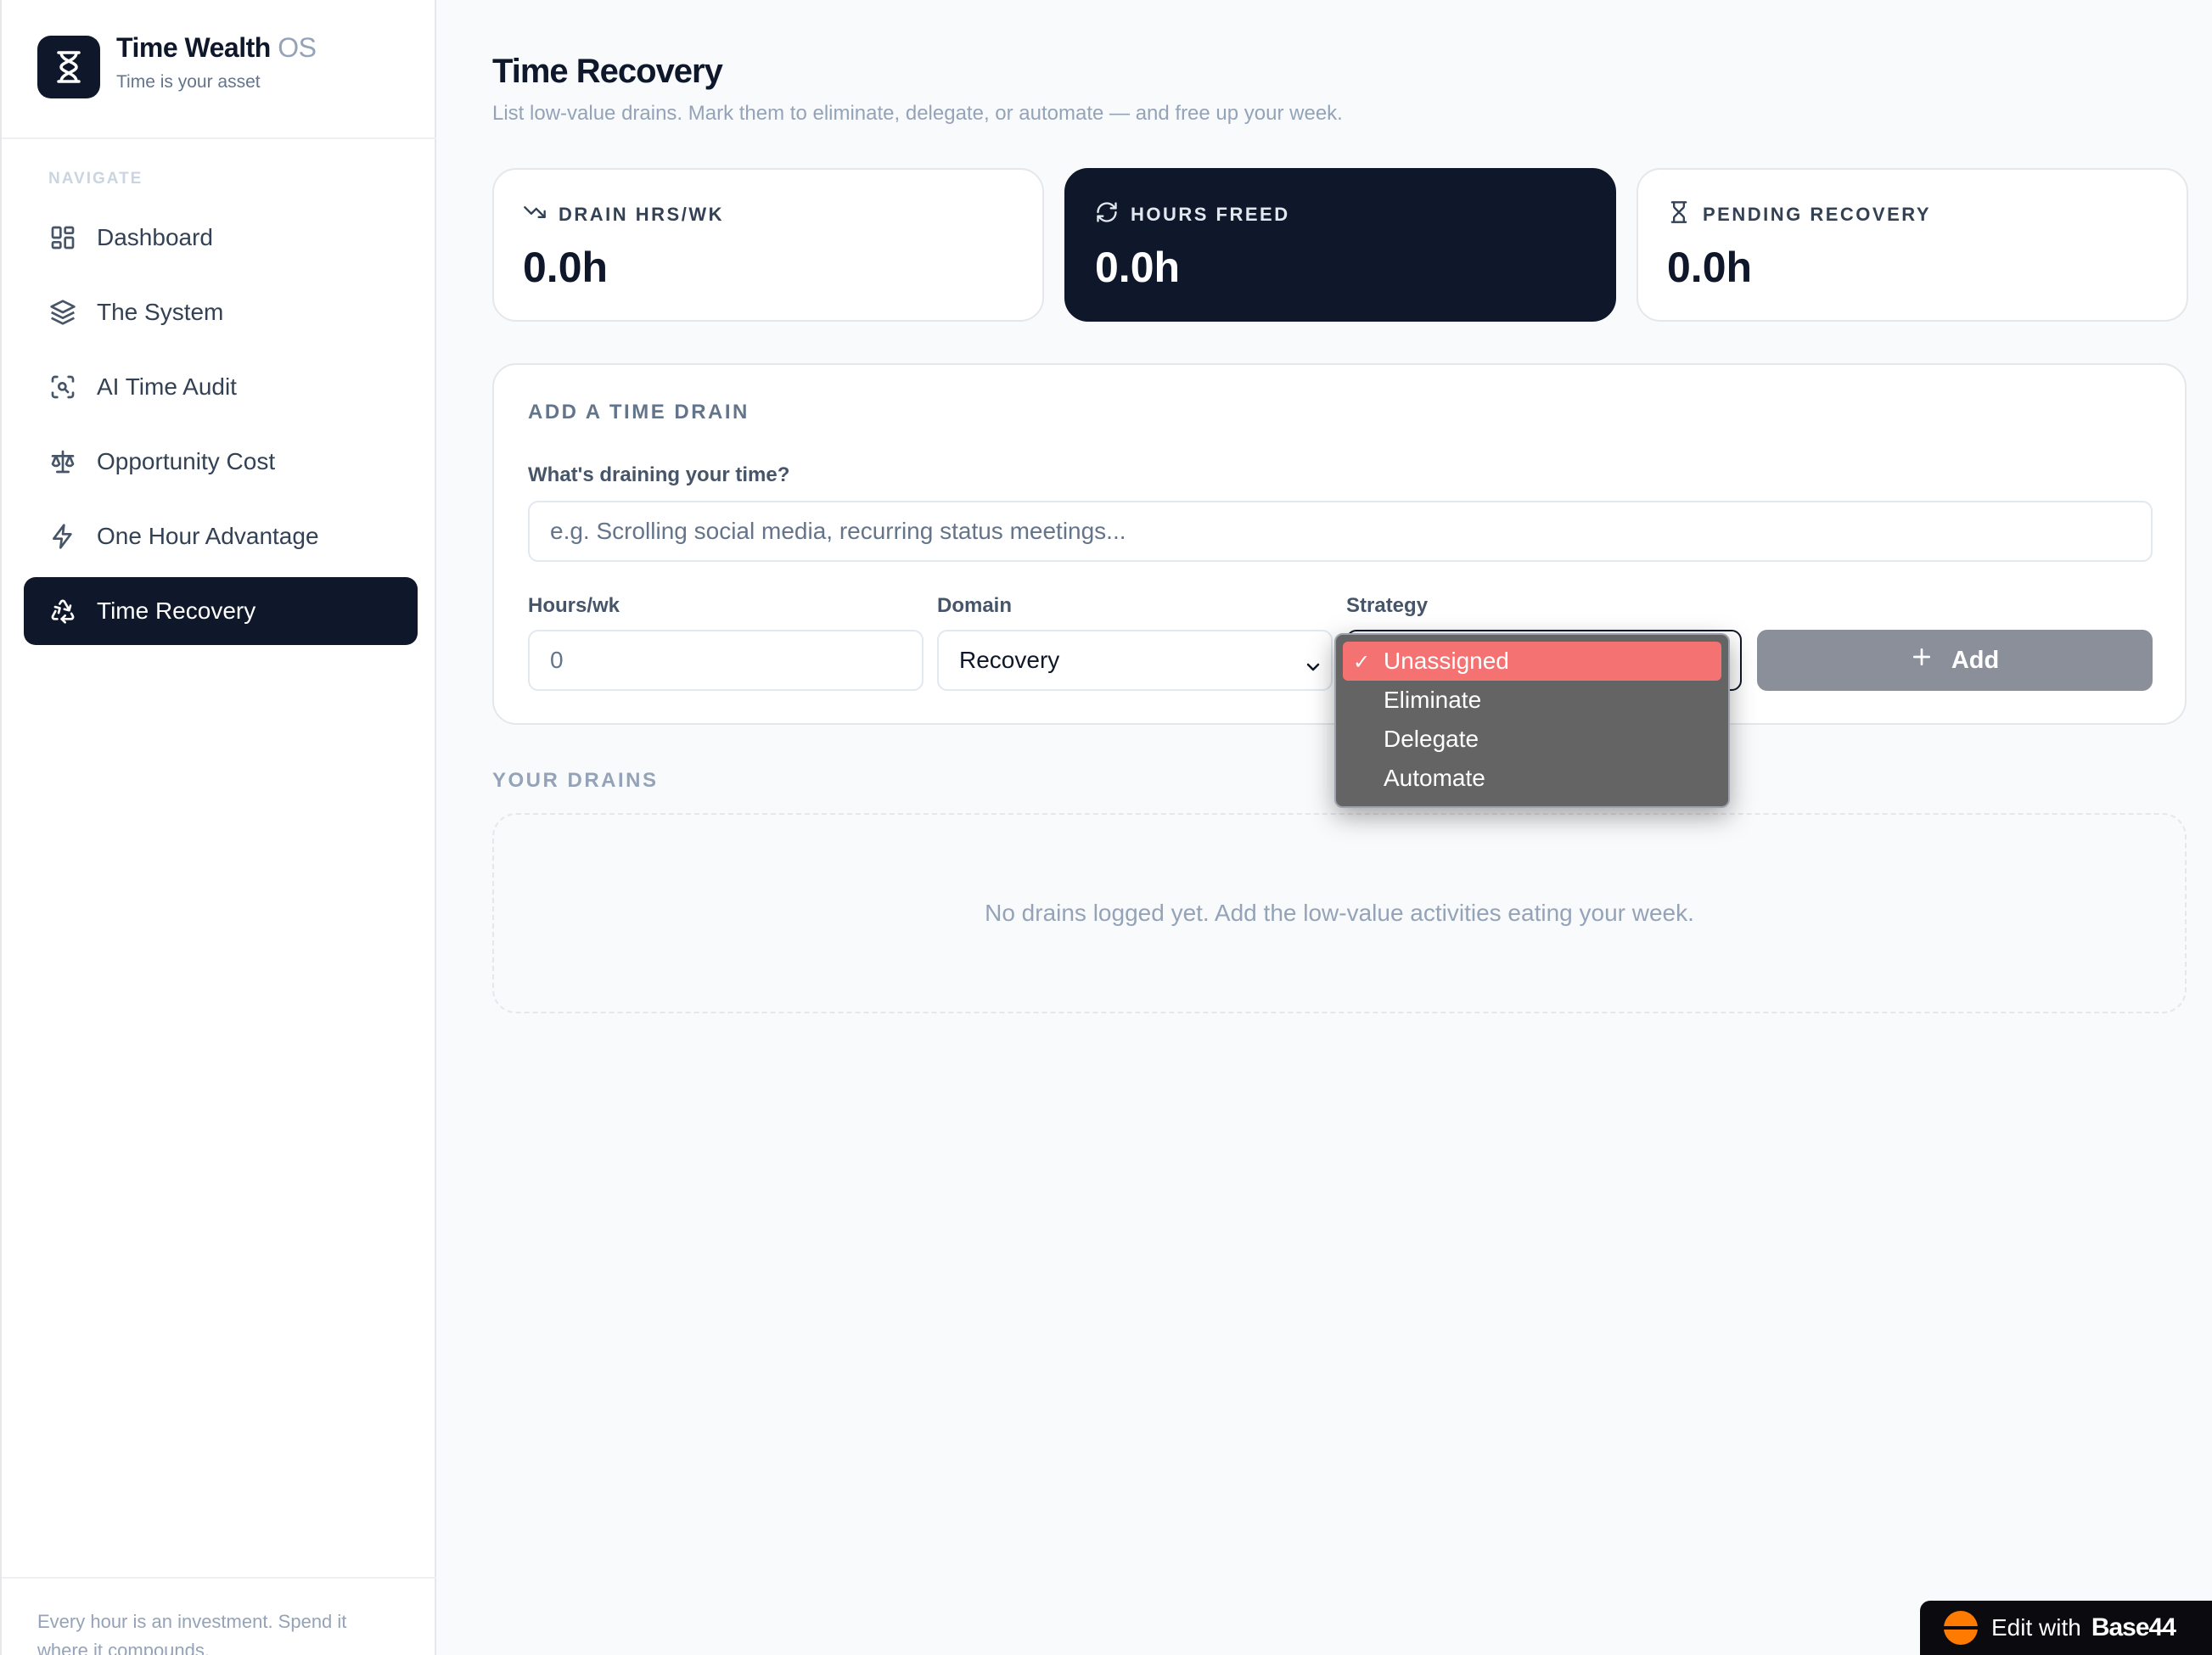 The image size is (2212, 1655). I want to click on strategy-option-eliminate: Eliminate, so click(1532, 700).